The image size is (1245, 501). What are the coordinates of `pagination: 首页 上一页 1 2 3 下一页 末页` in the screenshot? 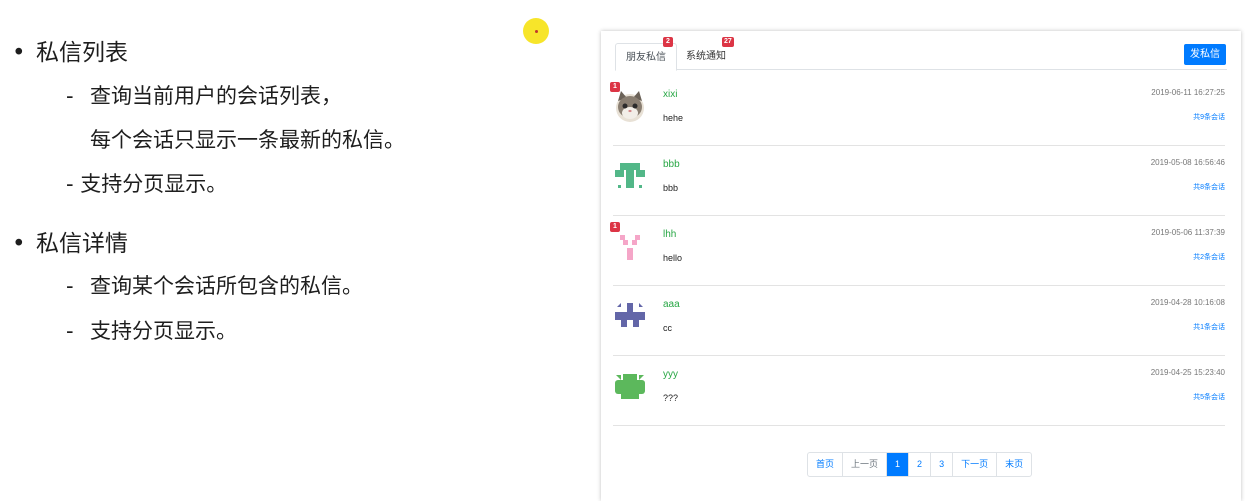 It's located at (920, 464).